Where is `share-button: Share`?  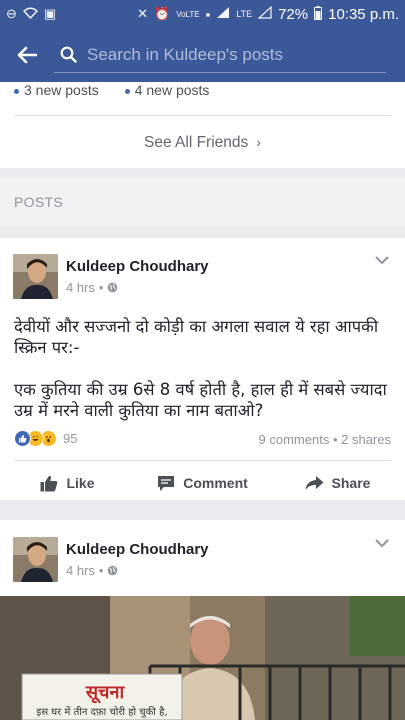 share-button: Share is located at coordinates (337, 483).